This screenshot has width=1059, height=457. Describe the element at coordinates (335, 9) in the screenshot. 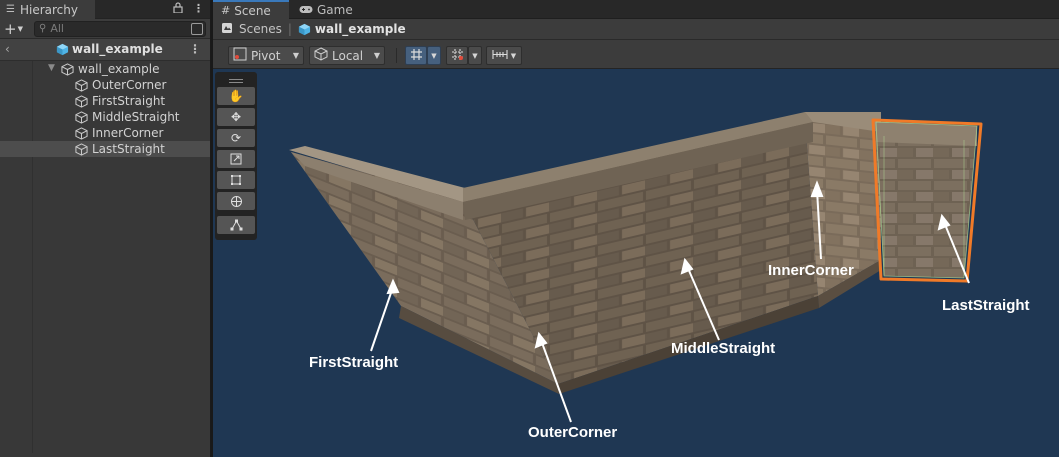

I see `tab-label: Game` at that location.